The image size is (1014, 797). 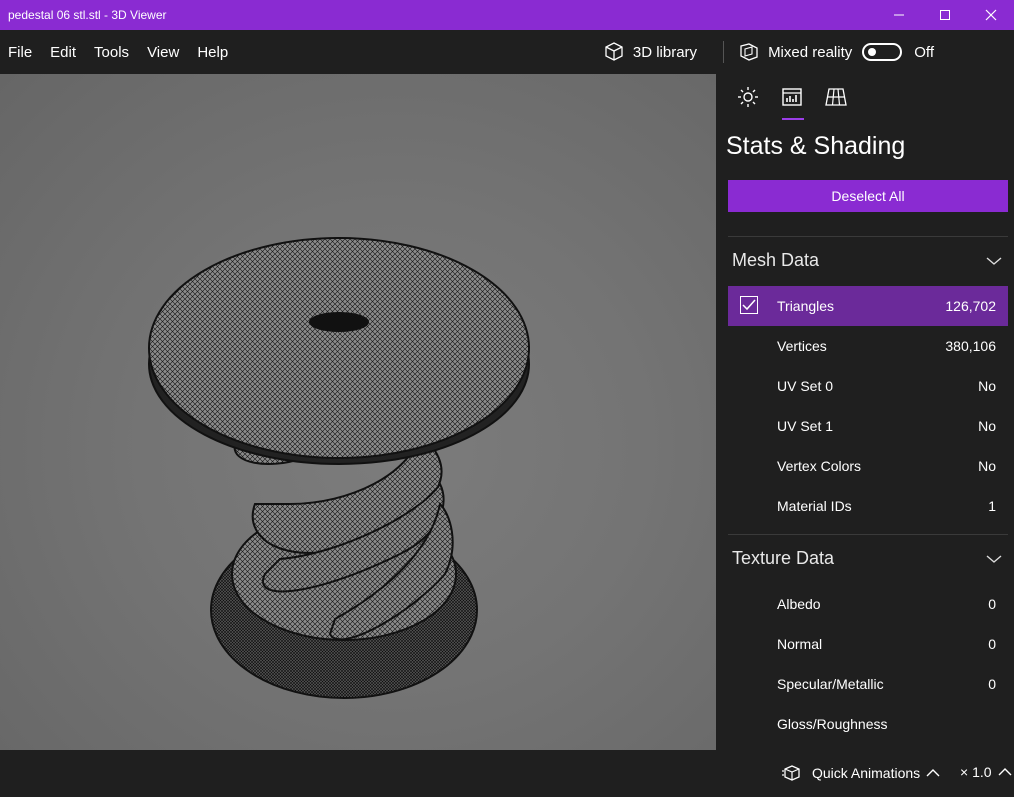 What do you see at coordinates (868, 346) in the screenshot?
I see `stat-row-vertices: Vertices 380,106` at bounding box center [868, 346].